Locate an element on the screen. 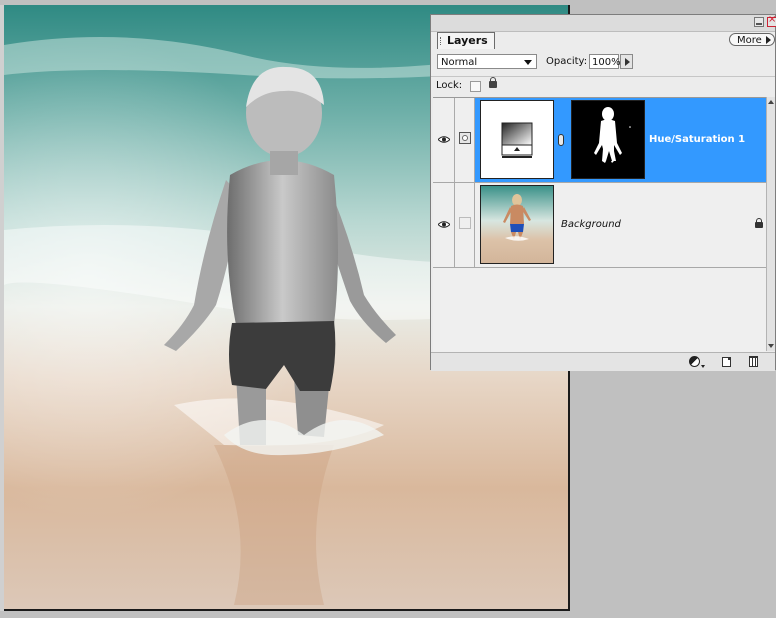 The image size is (776, 618). blend-mode-select: Normal is located at coordinates (487, 61).